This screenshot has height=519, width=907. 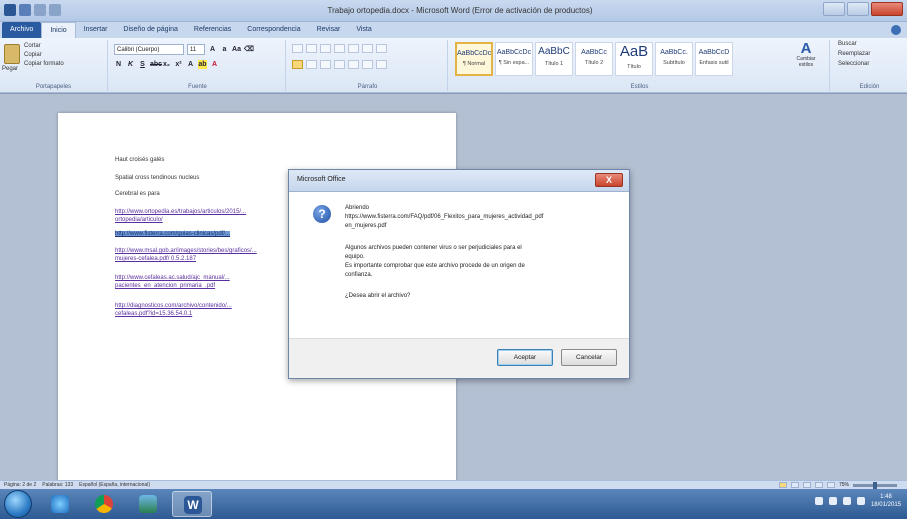 What do you see at coordinates (818, 485) in the screenshot?
I see `outline-view-button` at bounding box center [818, 485].